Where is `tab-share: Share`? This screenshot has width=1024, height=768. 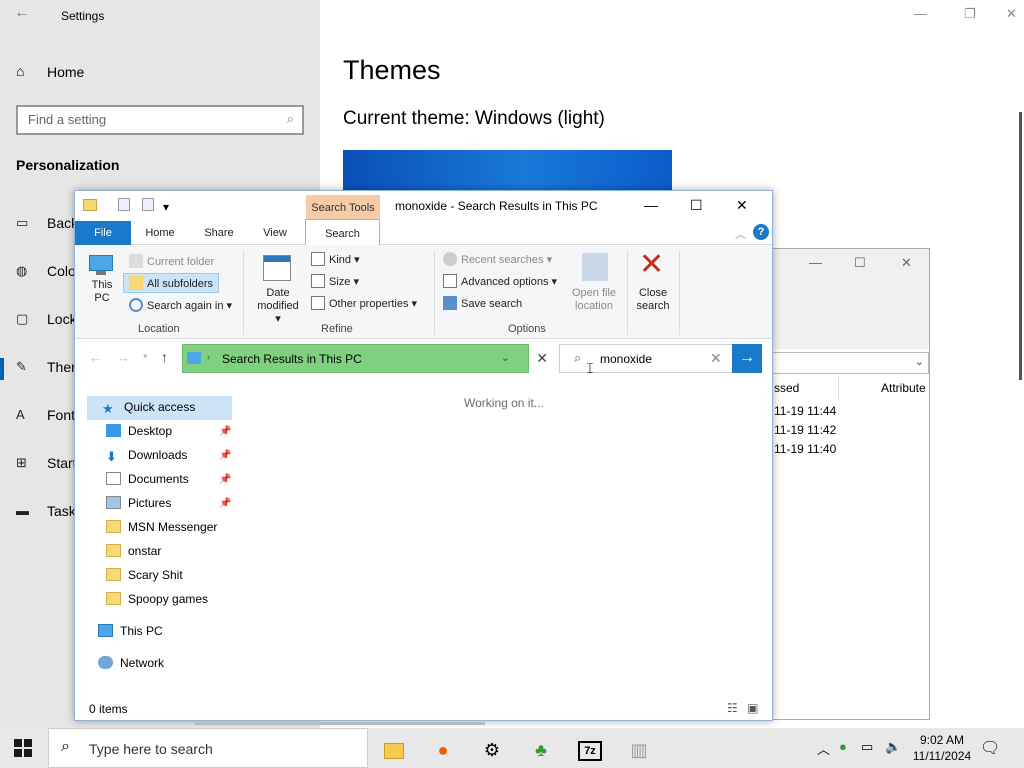 tab-share: Share is located at coordinates (219, 233).